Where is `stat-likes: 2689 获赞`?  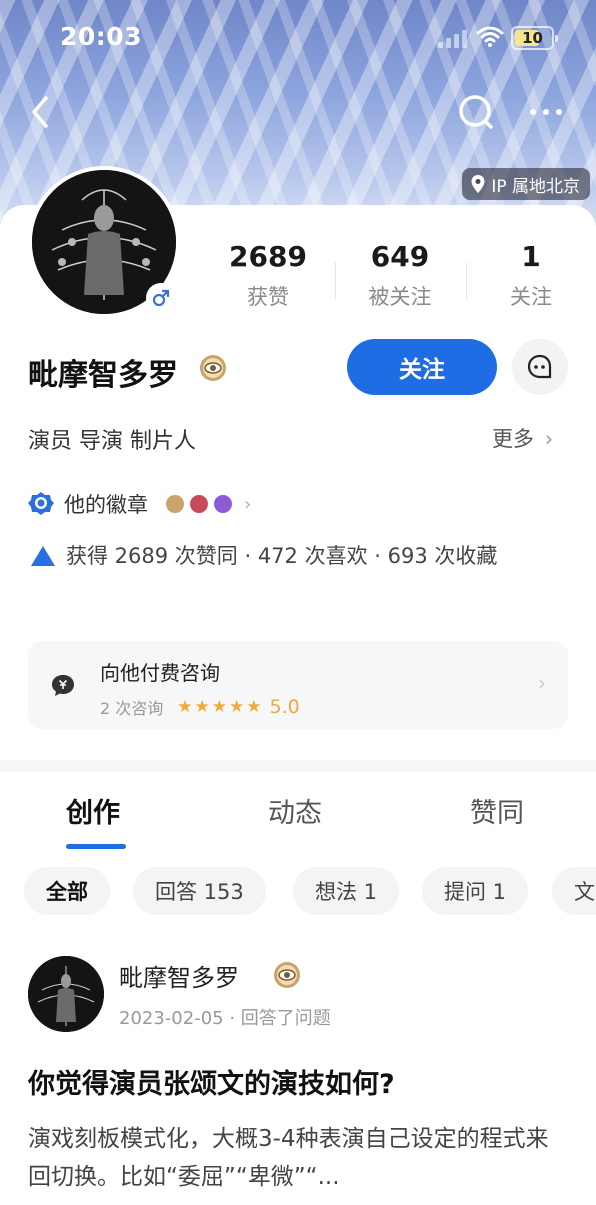 stat-likes: 2689 获赞 is located at coordinates (268, 275).